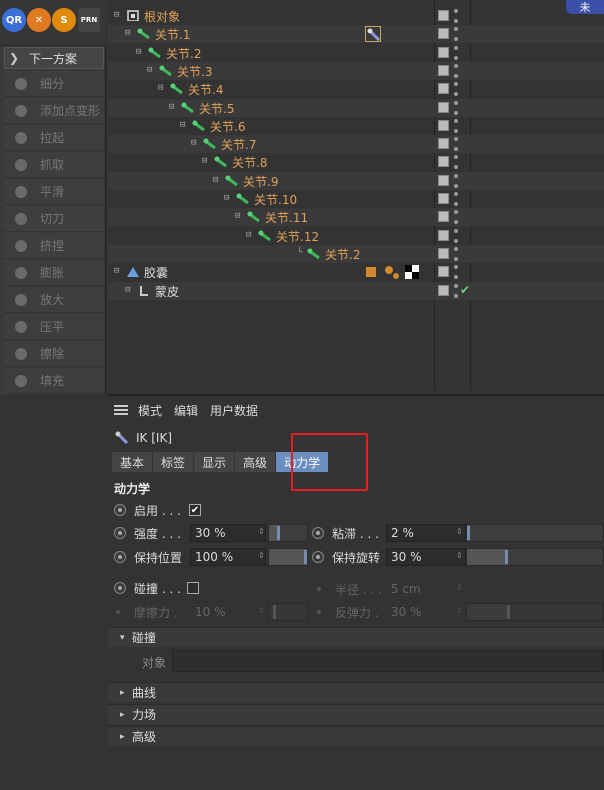 The width and height of the screenshot is (604, 790). What do you see at coordinates (215, 462) in the screenshot?
I see `tab-display: 显示` at bounding box center [215, 462].